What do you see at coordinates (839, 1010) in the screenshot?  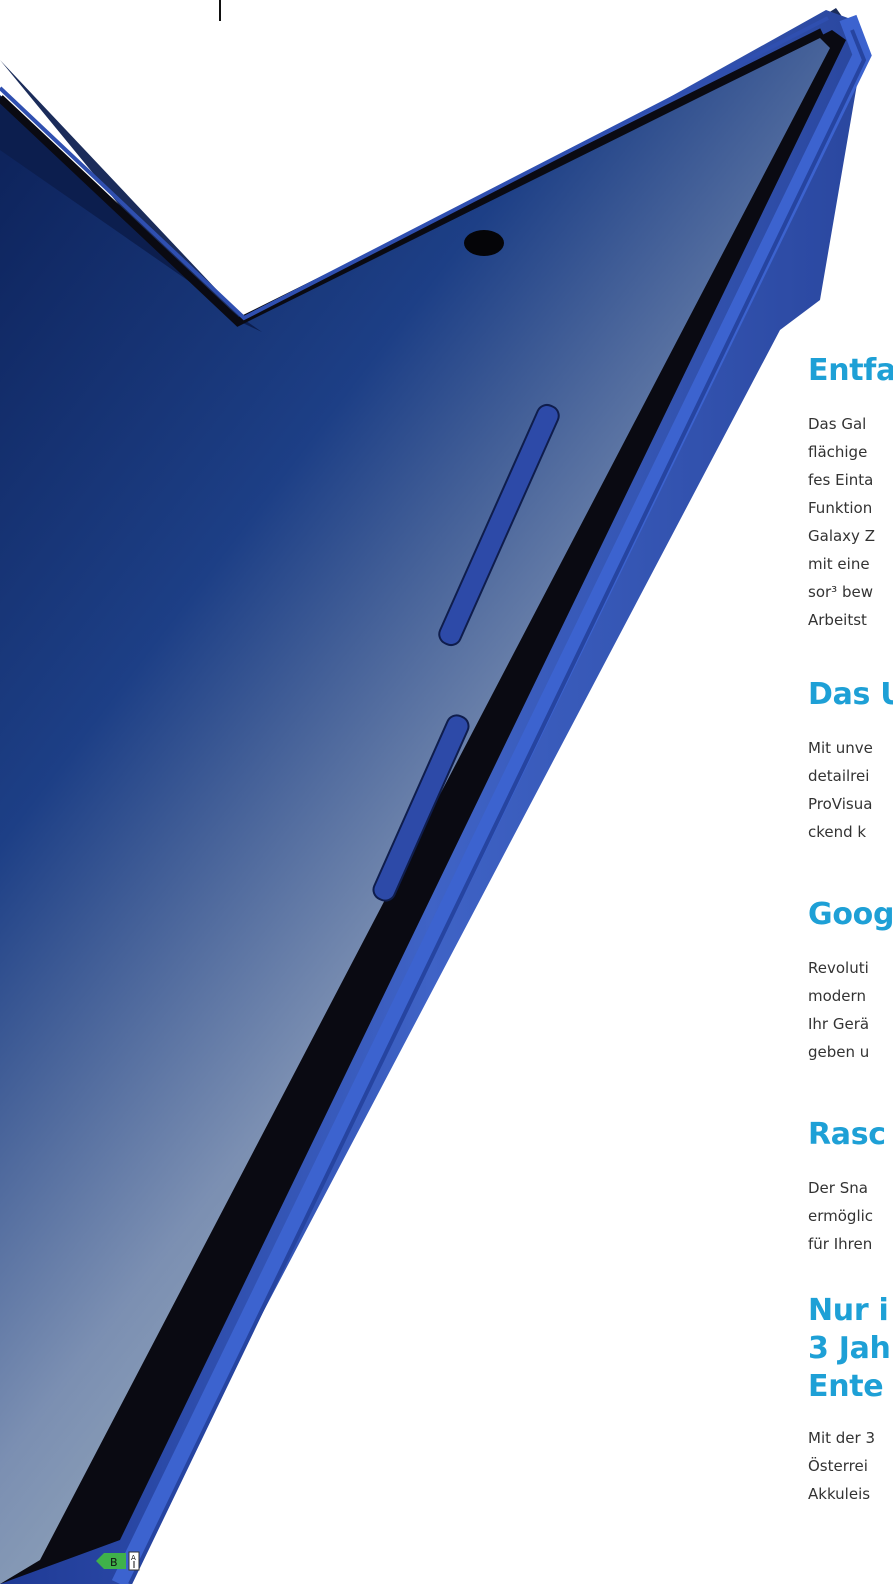 I see `section-body: Revoluti modern Ihr Gerä geben u` at bounding box center [839, 1010].